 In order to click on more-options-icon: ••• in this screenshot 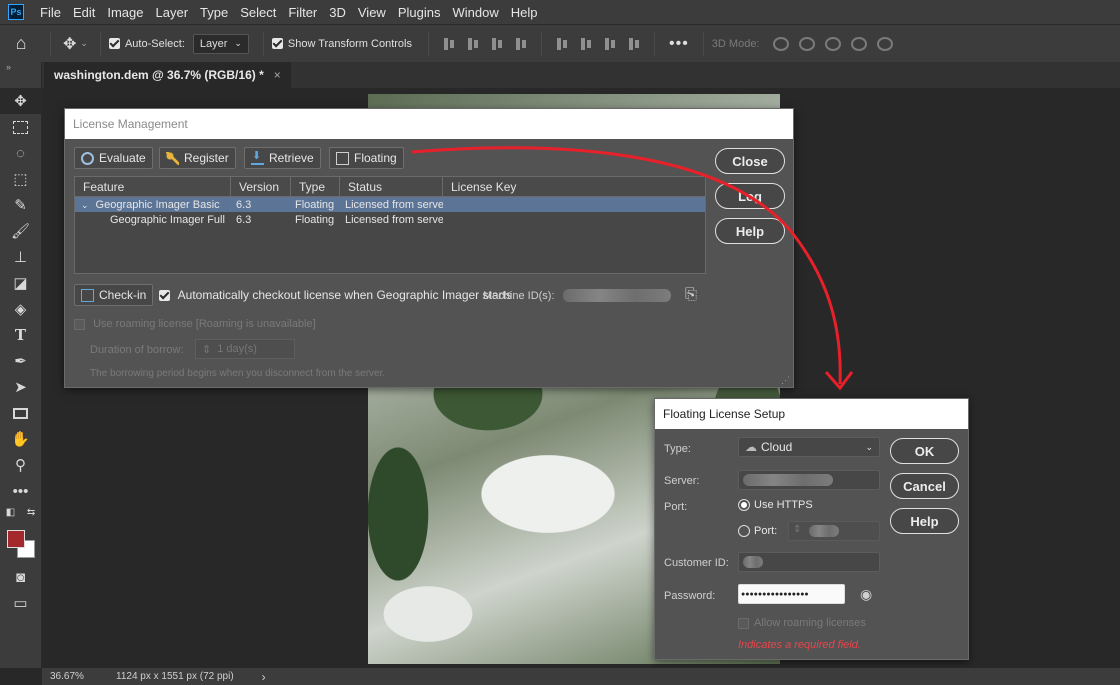, I will do `click(679, 44)`.